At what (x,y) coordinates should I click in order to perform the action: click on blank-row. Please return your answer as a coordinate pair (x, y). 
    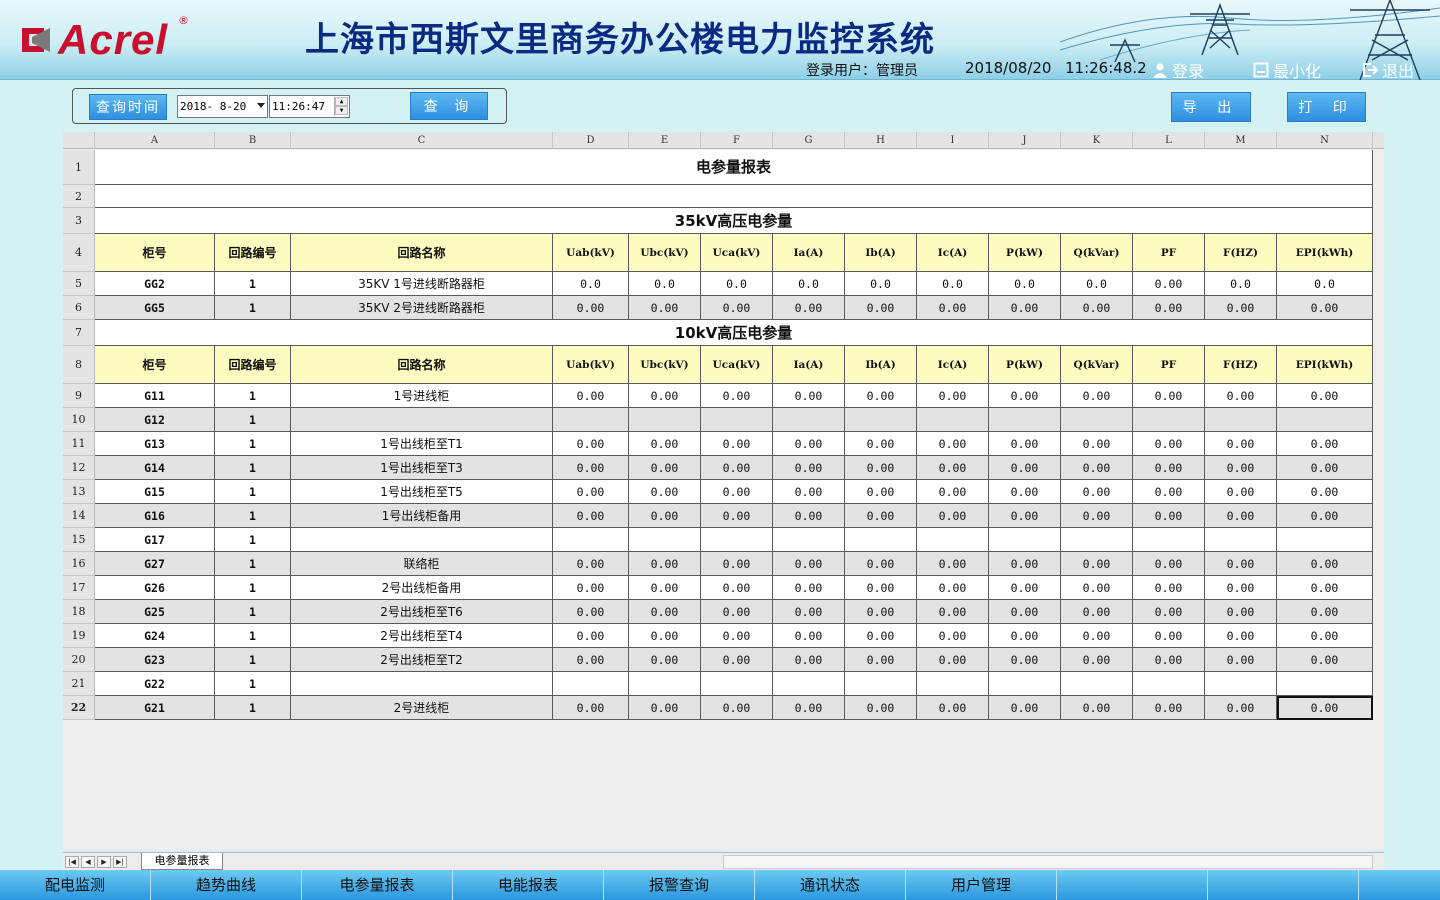
    Looking at the image, I should click on (734, 196).